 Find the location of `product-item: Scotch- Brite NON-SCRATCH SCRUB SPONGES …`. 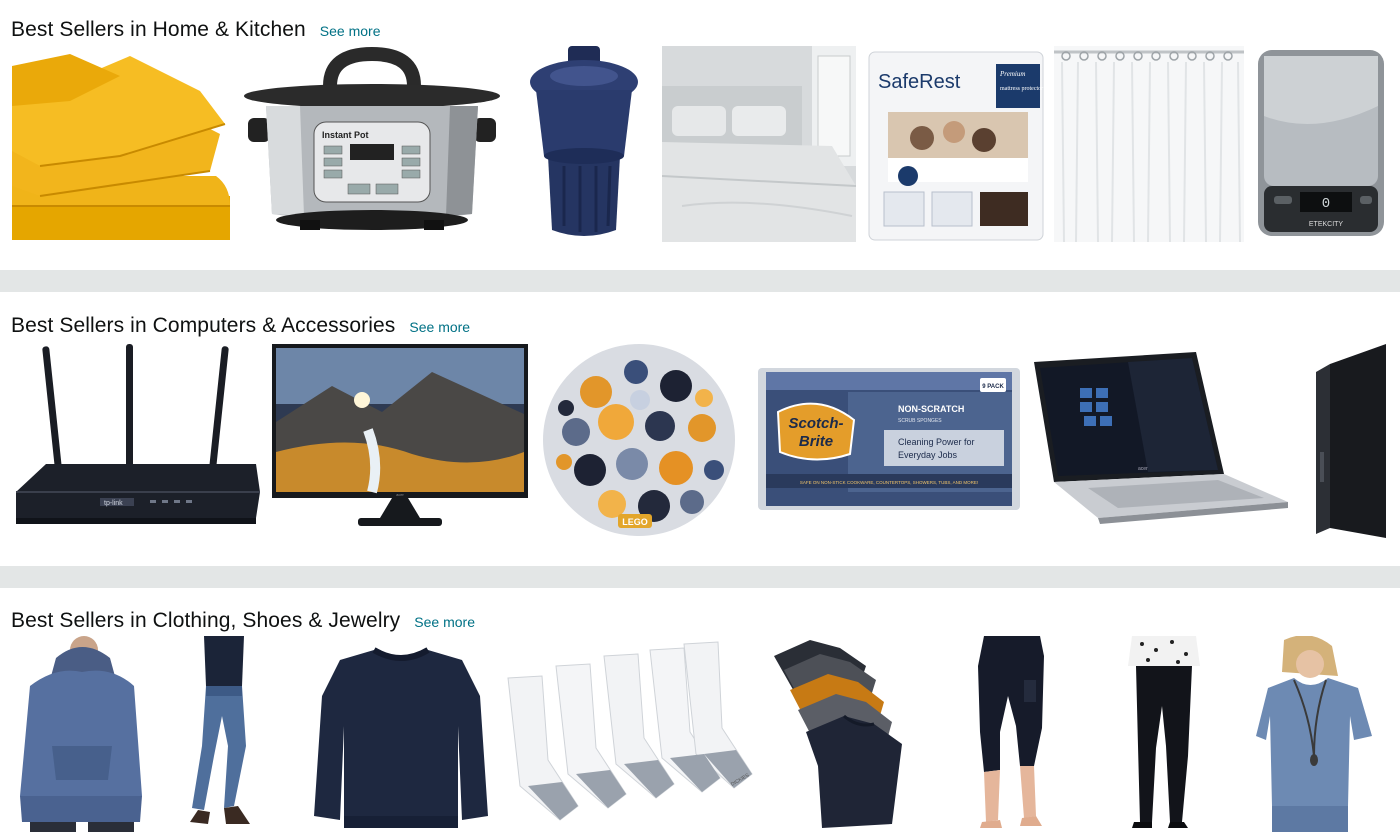

product-item: Scotch- Brite NON-SCRATCH SCRUB SPONGES … is located at coordinates (889, 440).